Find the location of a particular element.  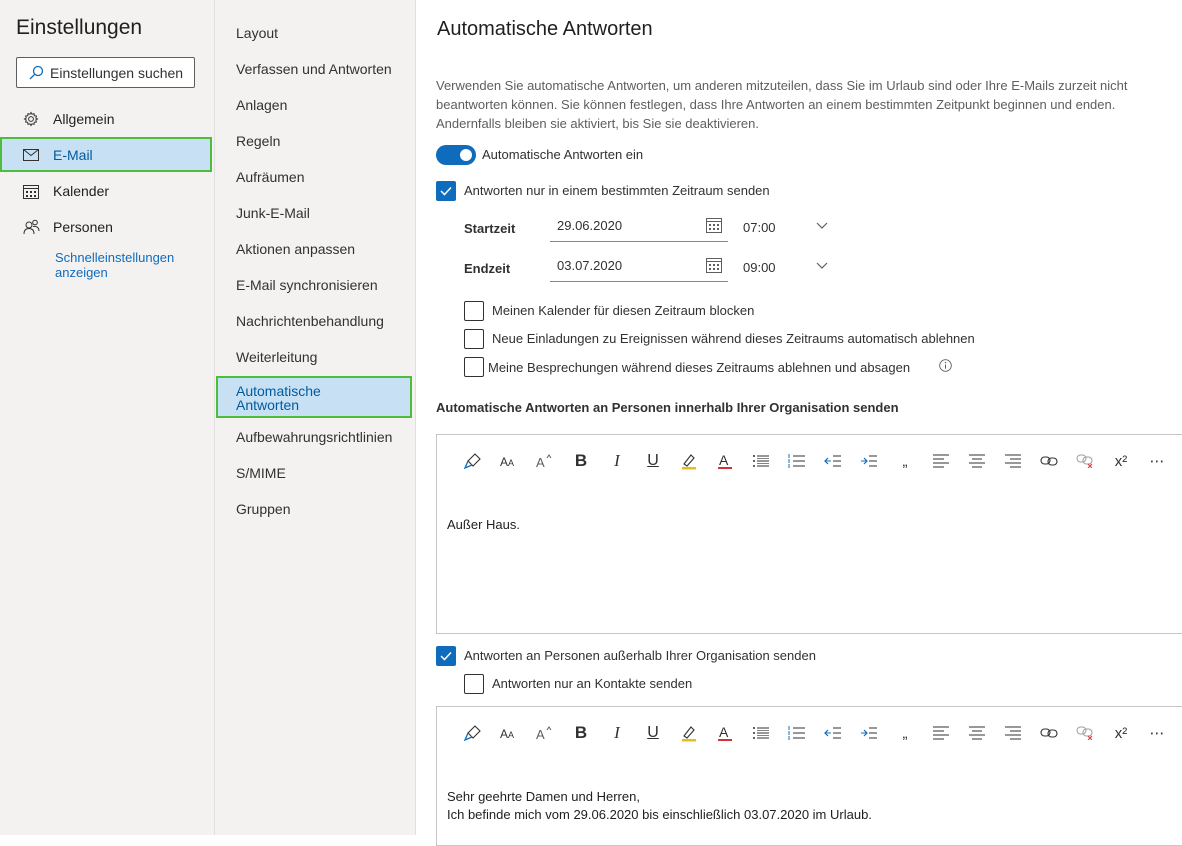

mail-nav-groups: Gruppen is located at coordinates (263, 509).